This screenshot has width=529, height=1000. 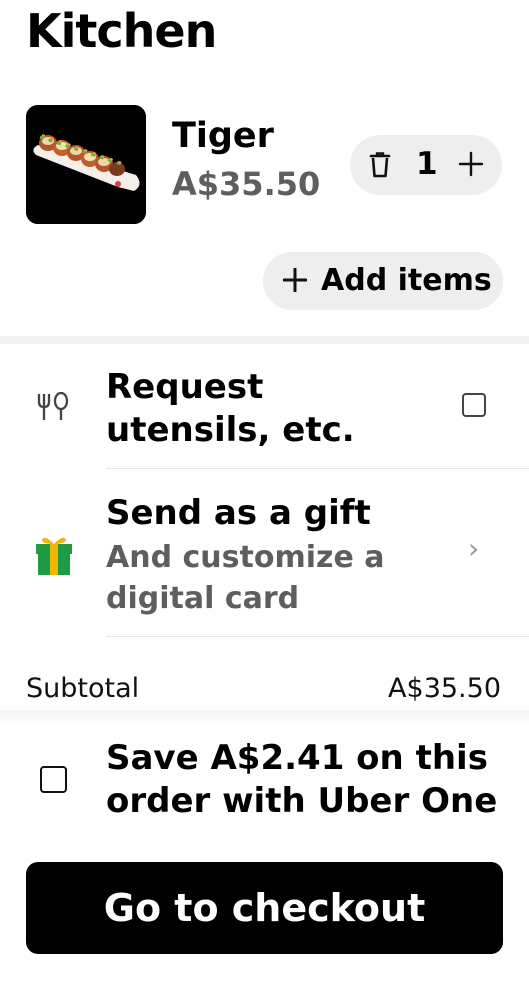 I want to click on request-utensils-checkbox, so click(x=474, y=405).